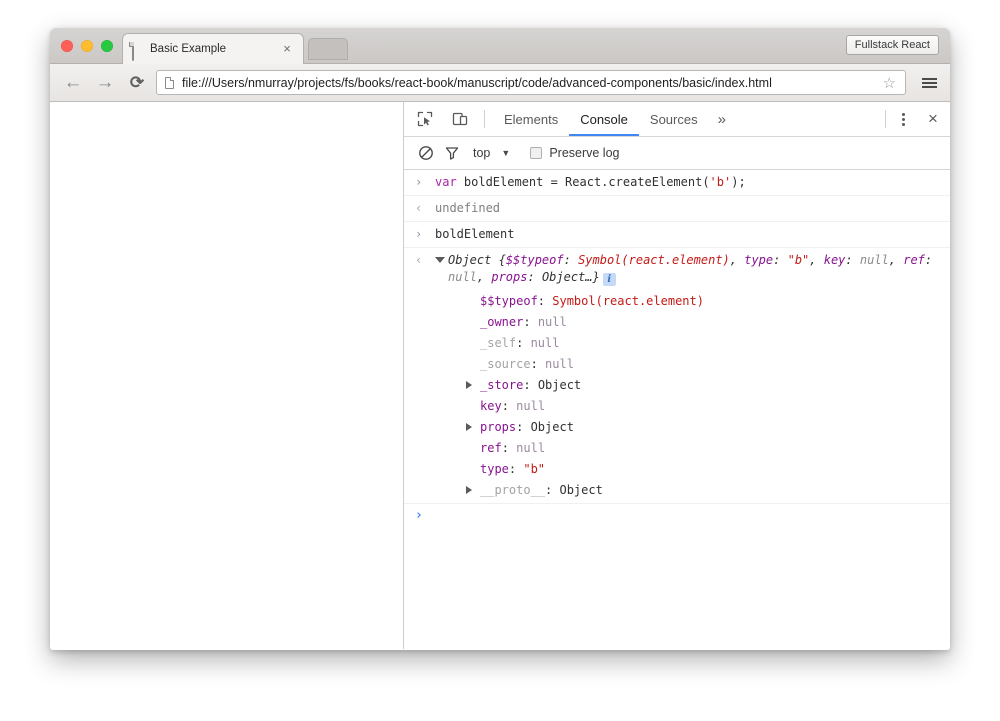 This screenshot has height=721, width=1000. What do you see at coordinates (502, 384) in the screenshot?
I see `property-key: _store` at bounding box center [502, 384].